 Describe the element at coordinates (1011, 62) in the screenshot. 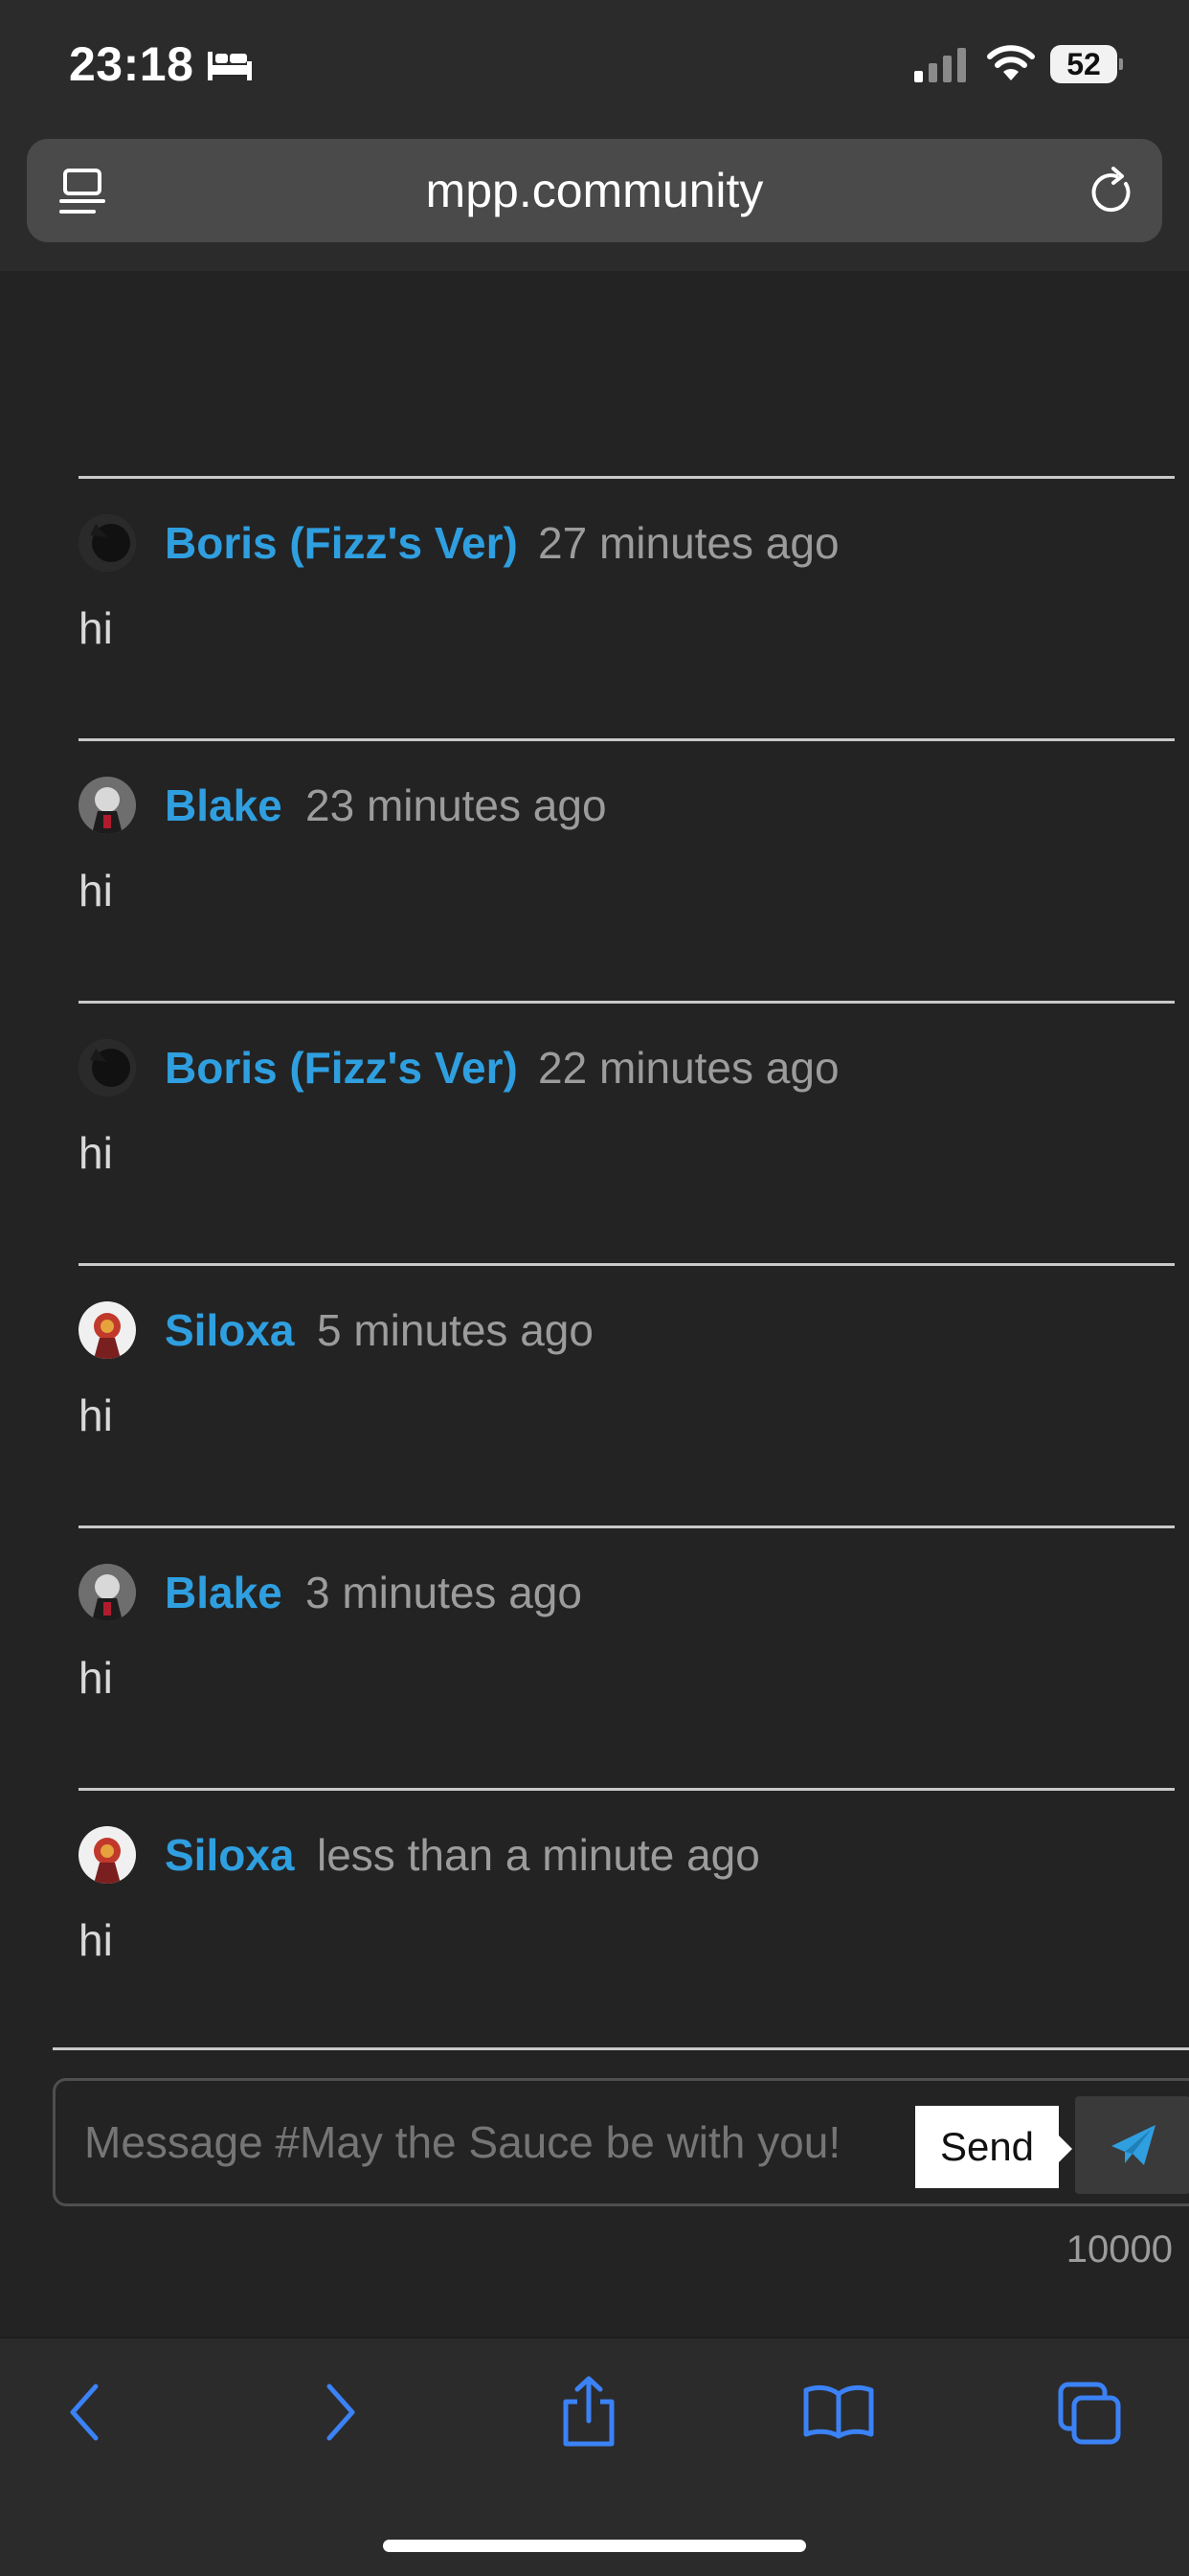

I see `wifi-icon` at that location.